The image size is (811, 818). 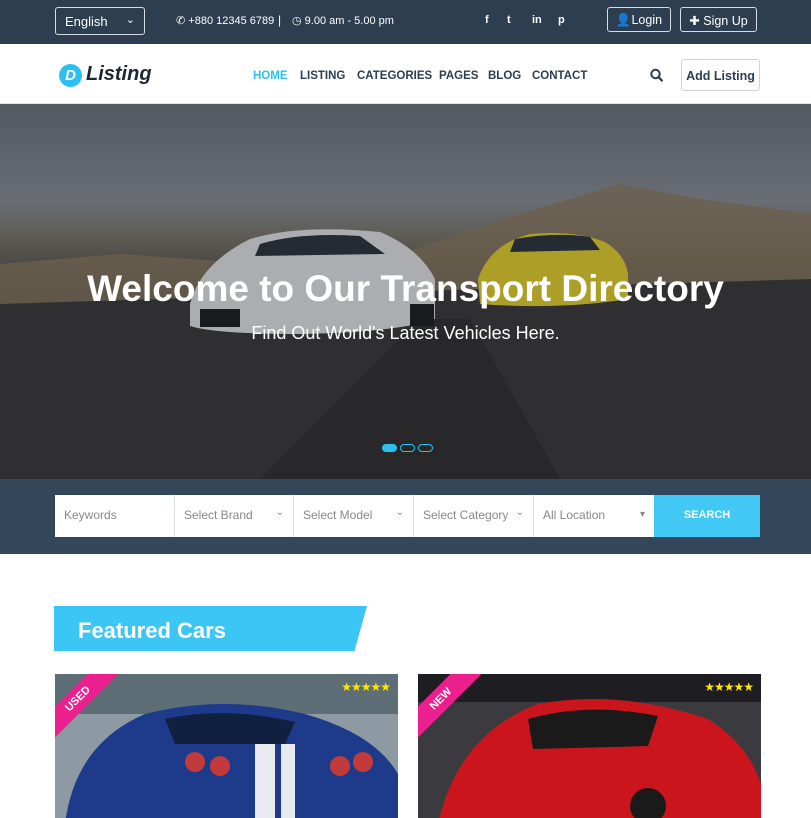 I want to click on logo-icon: D, so click(x=70, y=75).